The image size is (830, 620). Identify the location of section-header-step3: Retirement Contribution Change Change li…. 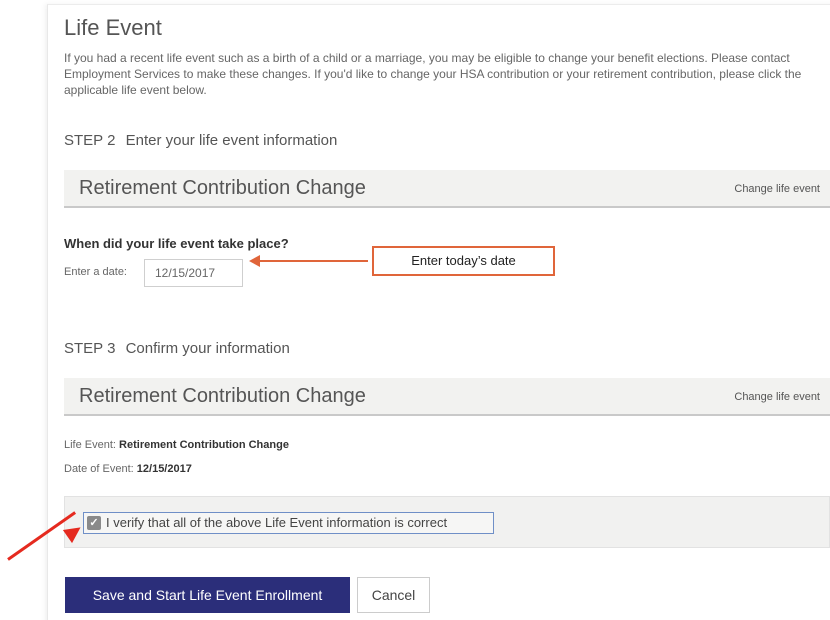
(447, 397).